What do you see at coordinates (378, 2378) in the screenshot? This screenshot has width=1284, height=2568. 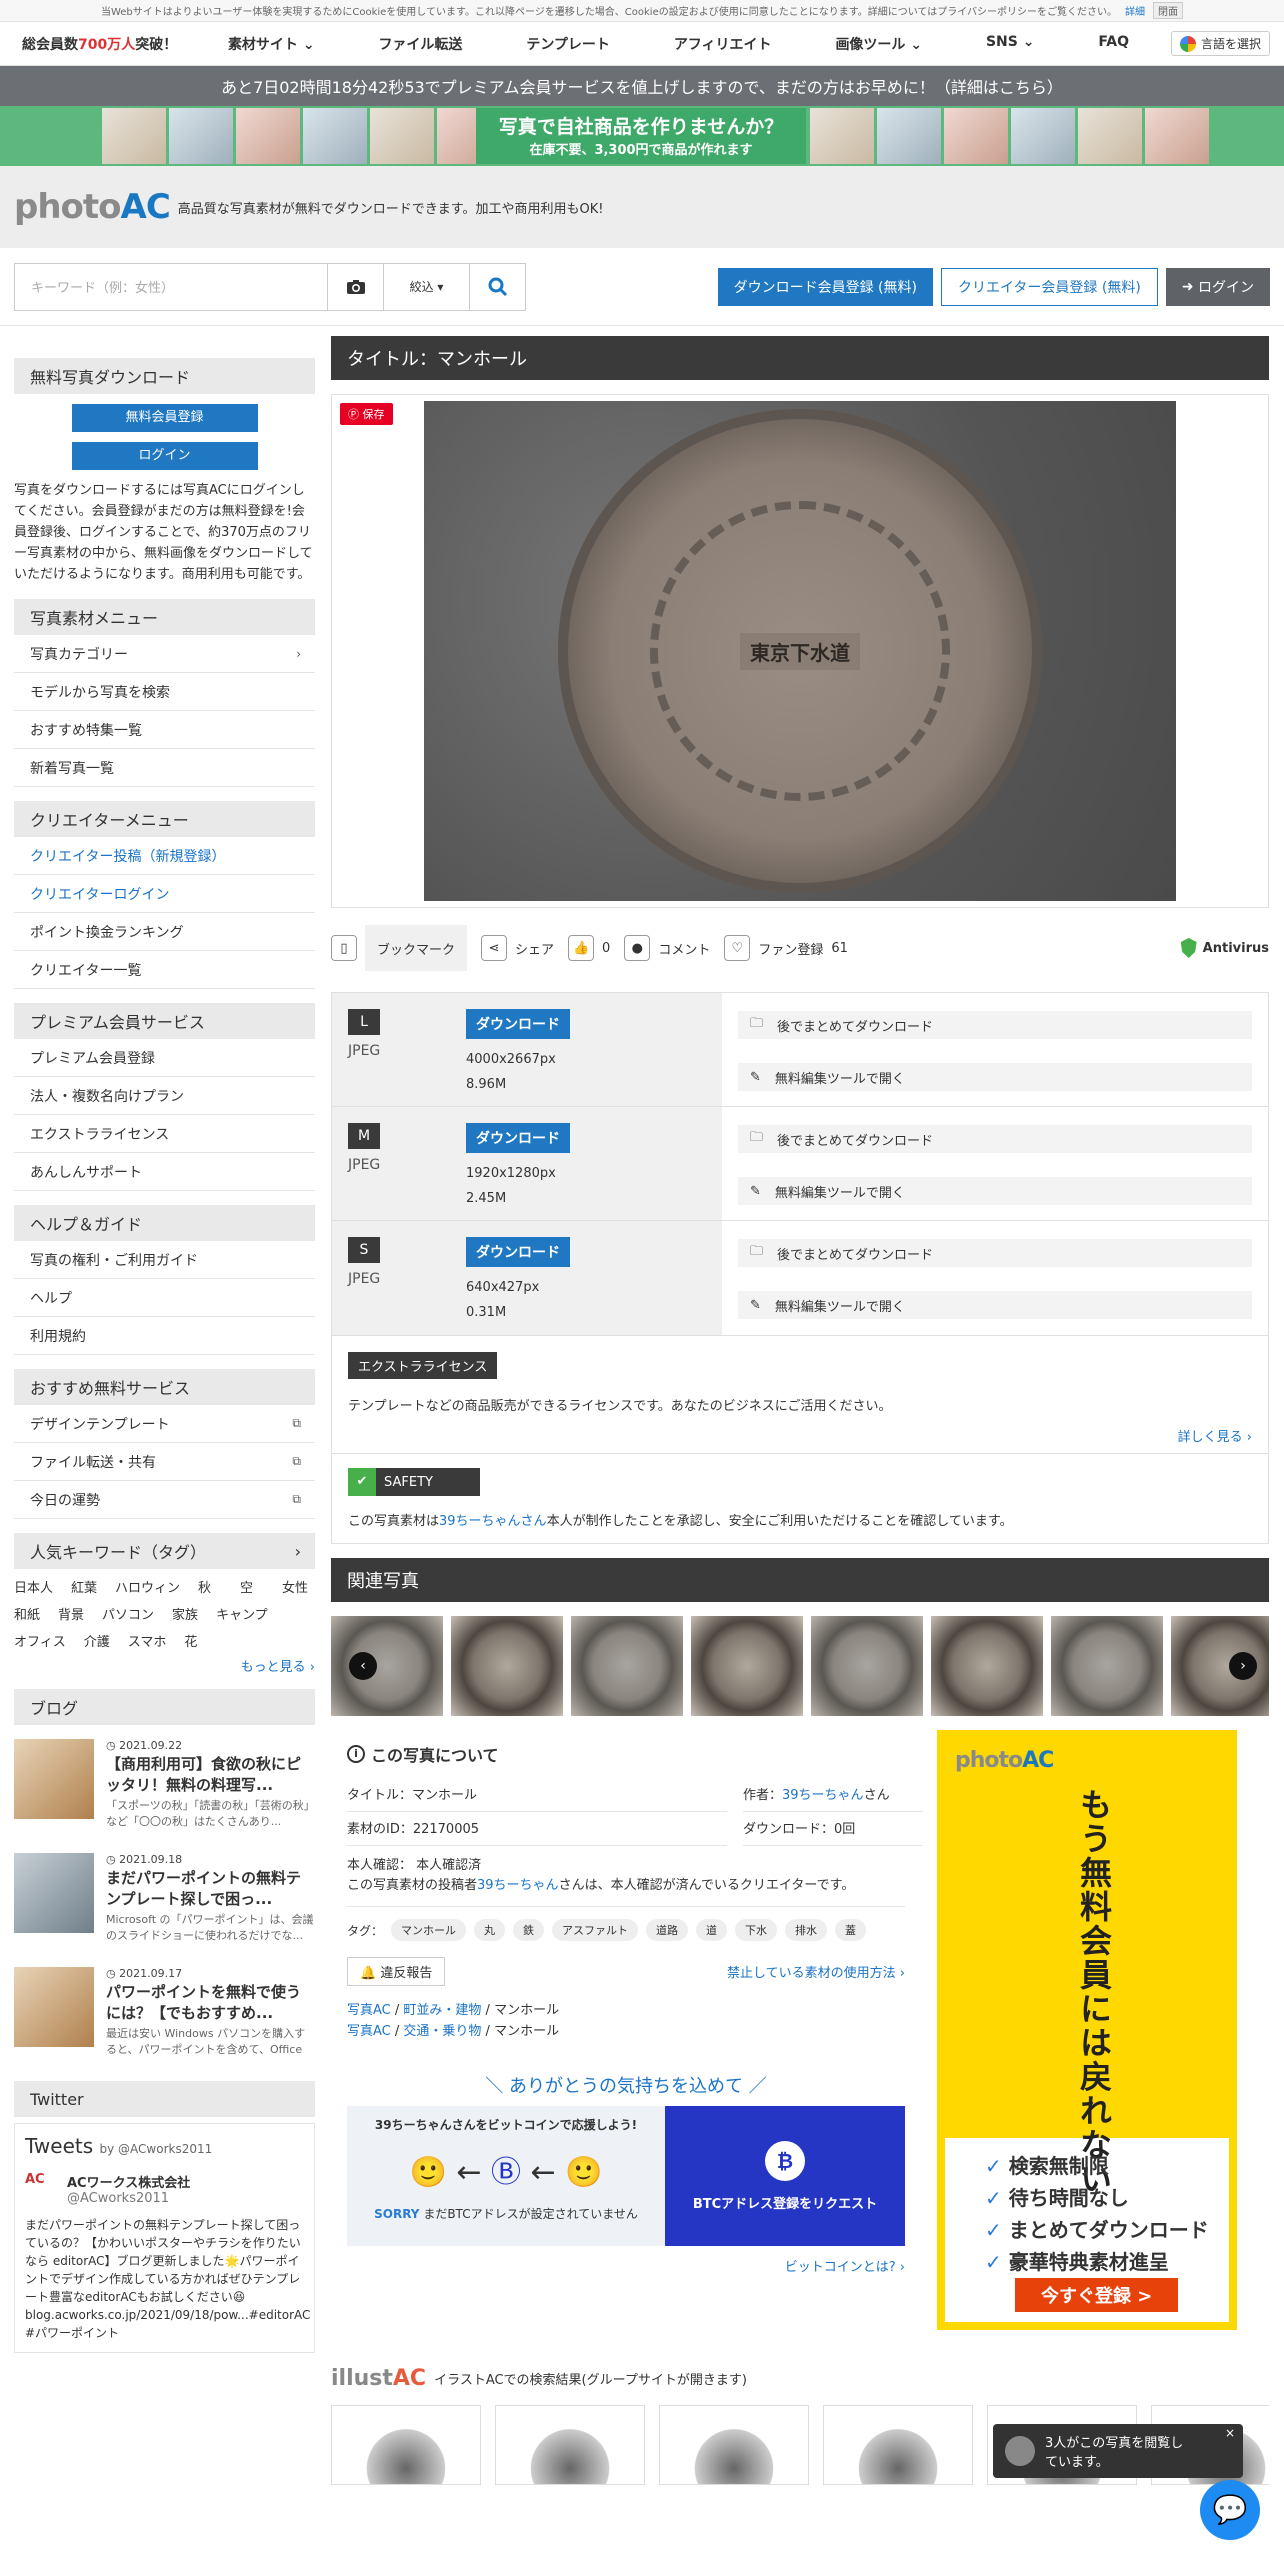 I see `illustac-logo: illustAC` at bounding box center [378, 2378].